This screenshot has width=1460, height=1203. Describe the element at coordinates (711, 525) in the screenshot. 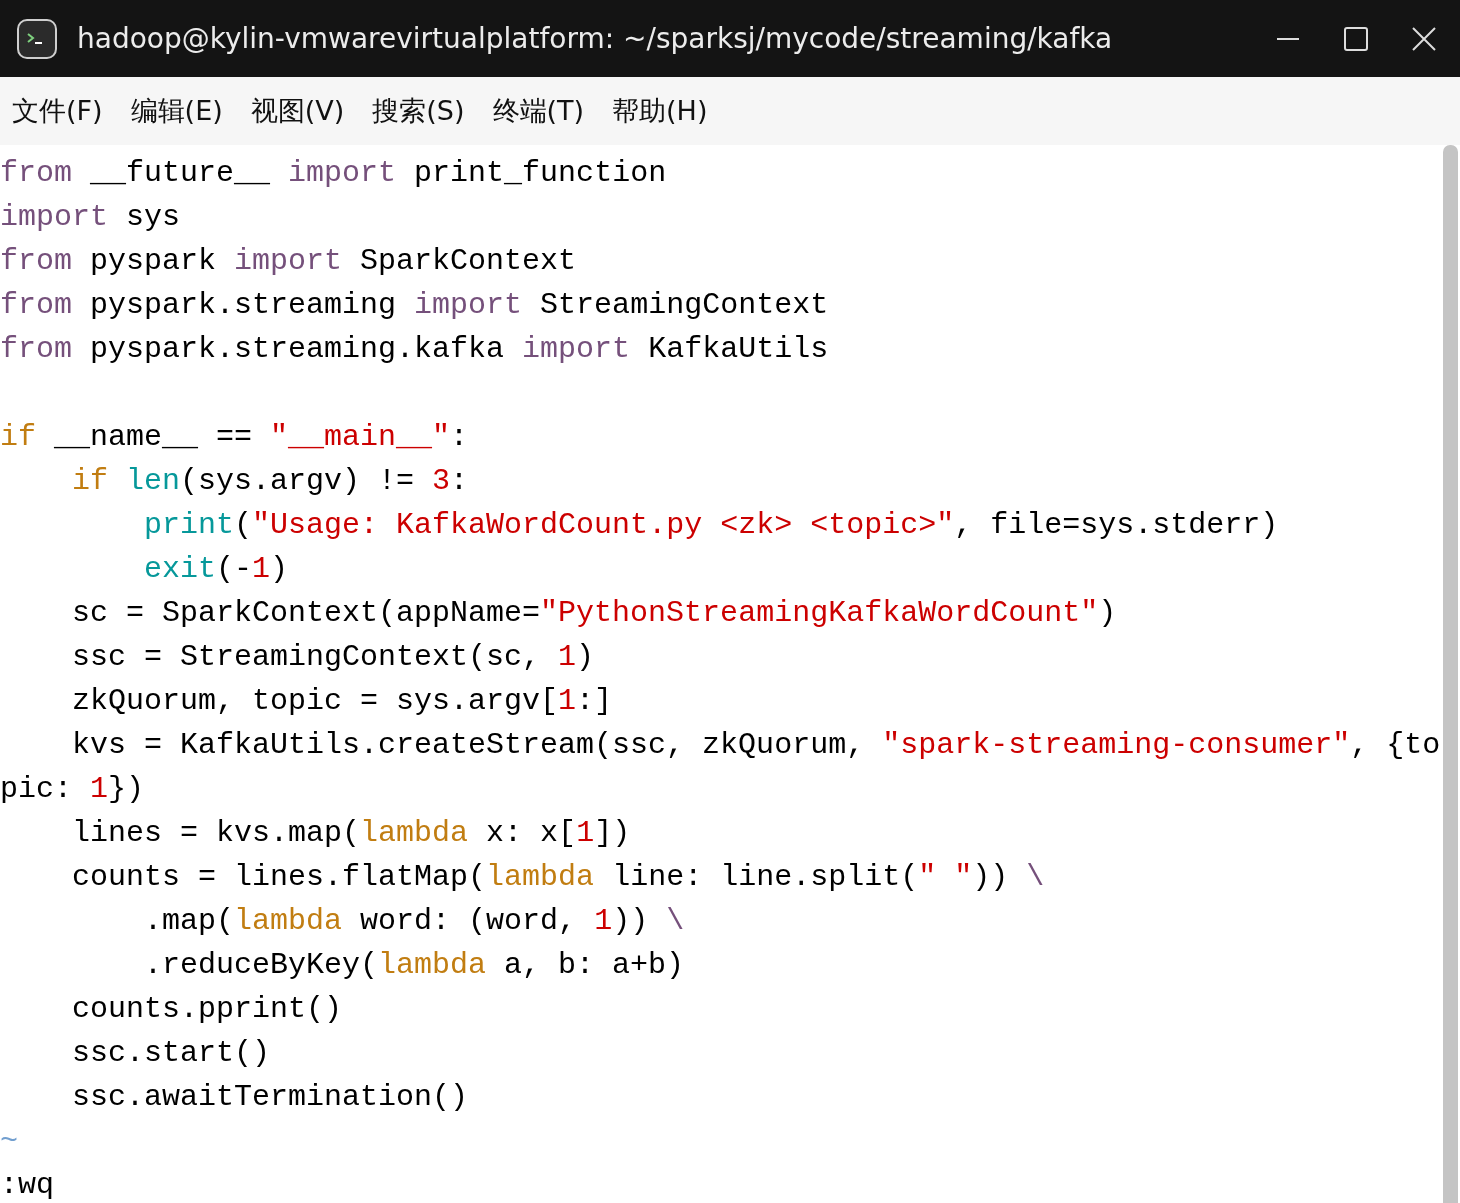

I see `code-line: print("Usage: KafkaWordCount.py <zk> <topic>", file=sys.stderr)` at that location.